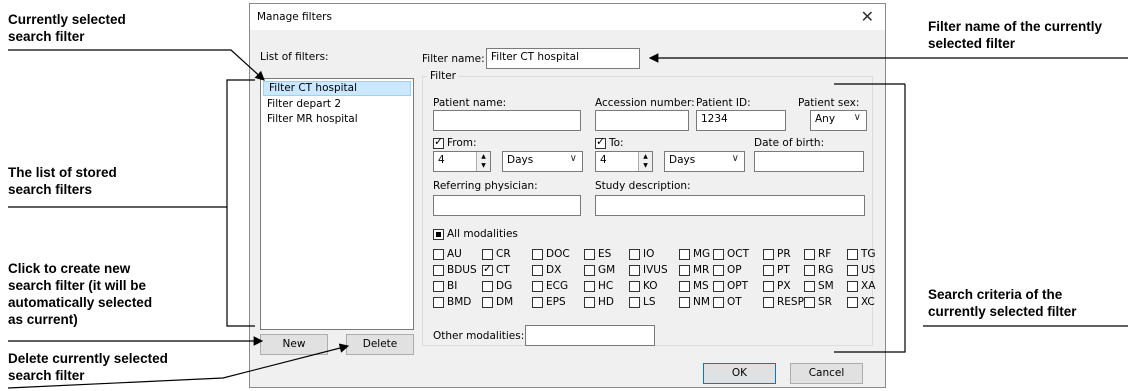  Describe the element at coordinates (870, 218) in the screenshot. I see `connector-criteria-bracket` at that location.